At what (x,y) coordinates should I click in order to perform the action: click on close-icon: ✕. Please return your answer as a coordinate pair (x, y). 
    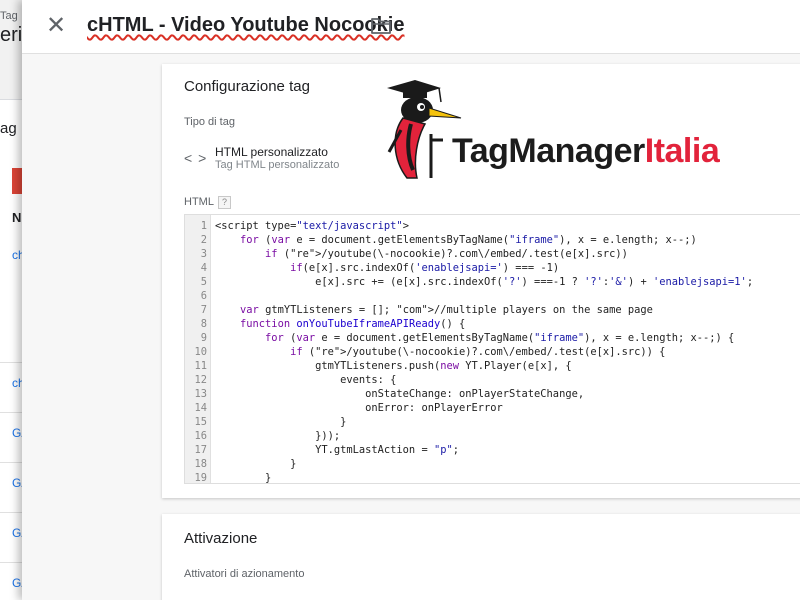
    Looking at the image, I should click on (56, 27).